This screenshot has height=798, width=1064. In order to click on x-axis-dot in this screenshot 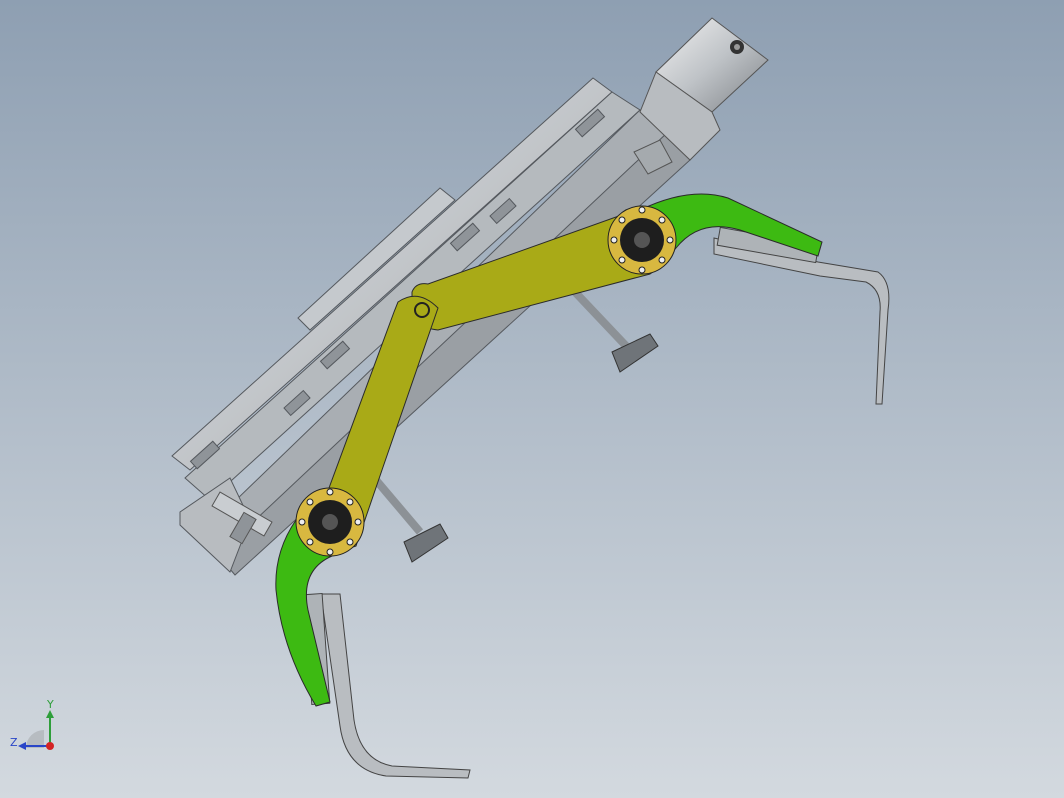, I will do `click(50, 746)`.